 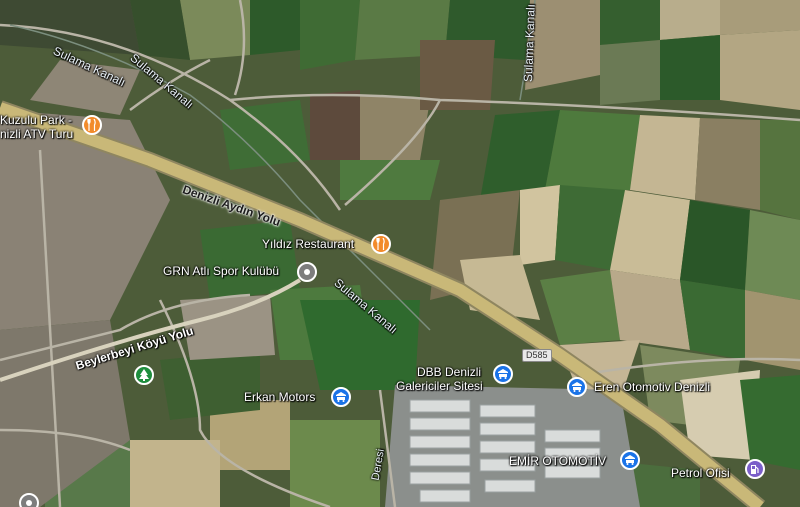 I want to click on fuel-pump-icon, so click(x=755, y=469).